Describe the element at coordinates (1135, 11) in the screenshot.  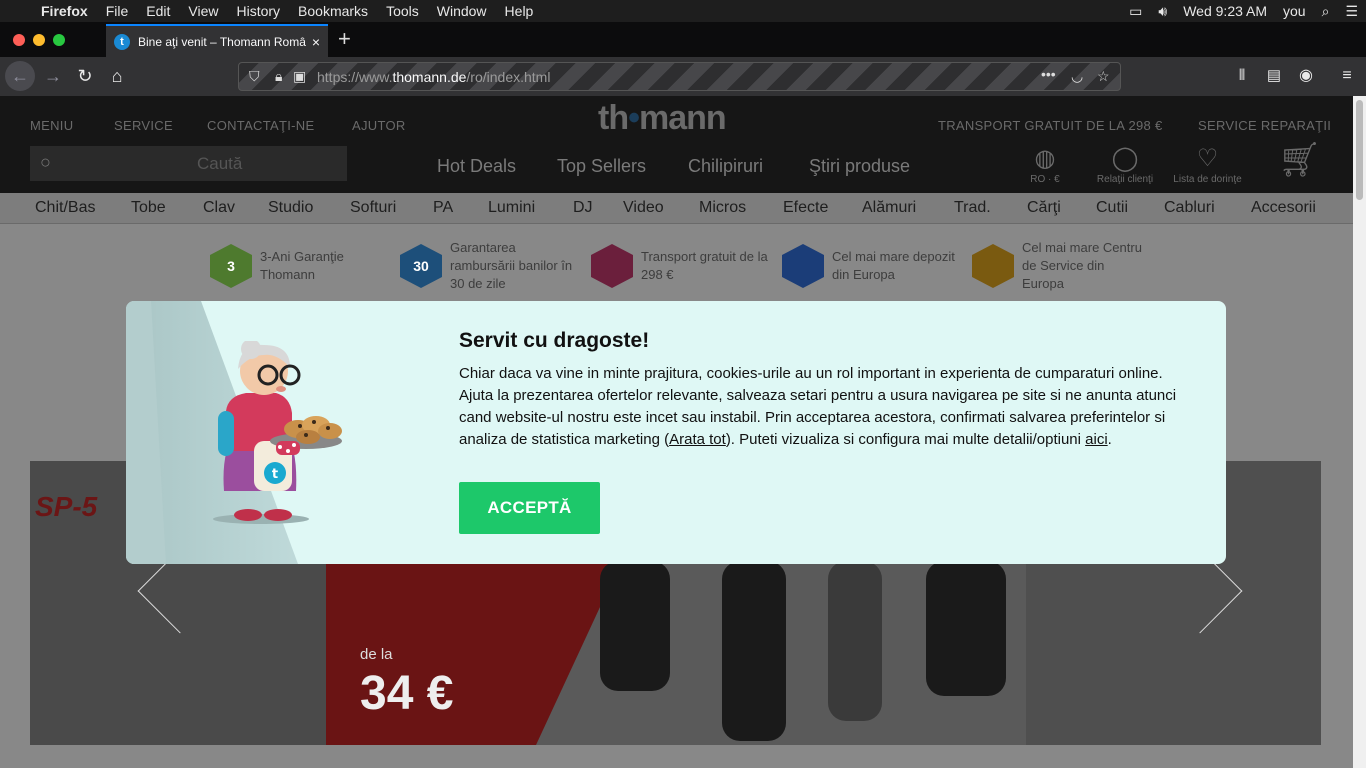
I see `display-mirroring-icon: ▭` at that location.